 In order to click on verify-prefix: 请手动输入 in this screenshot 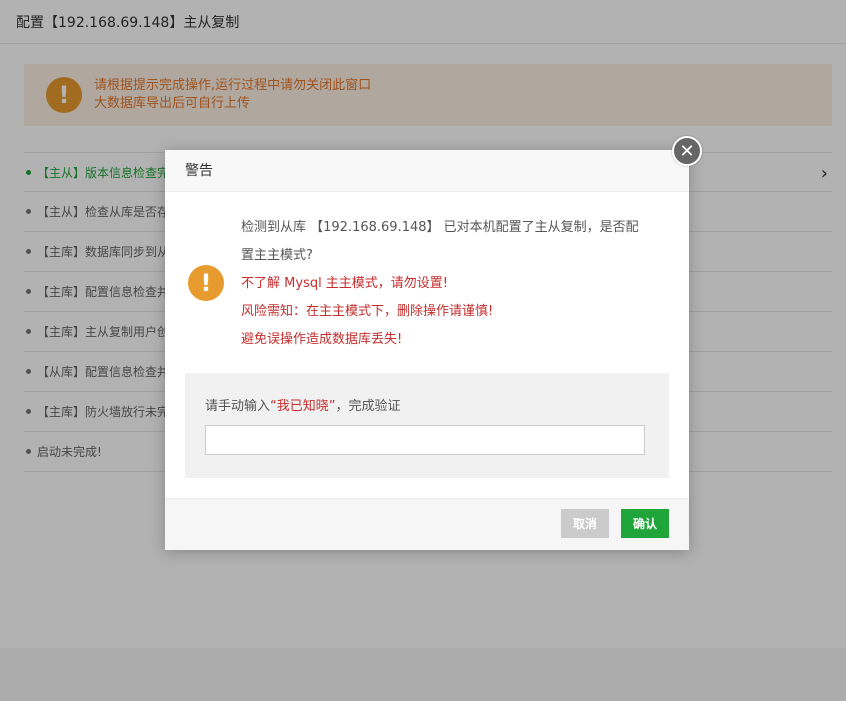, I will do `click(238, 406)`.